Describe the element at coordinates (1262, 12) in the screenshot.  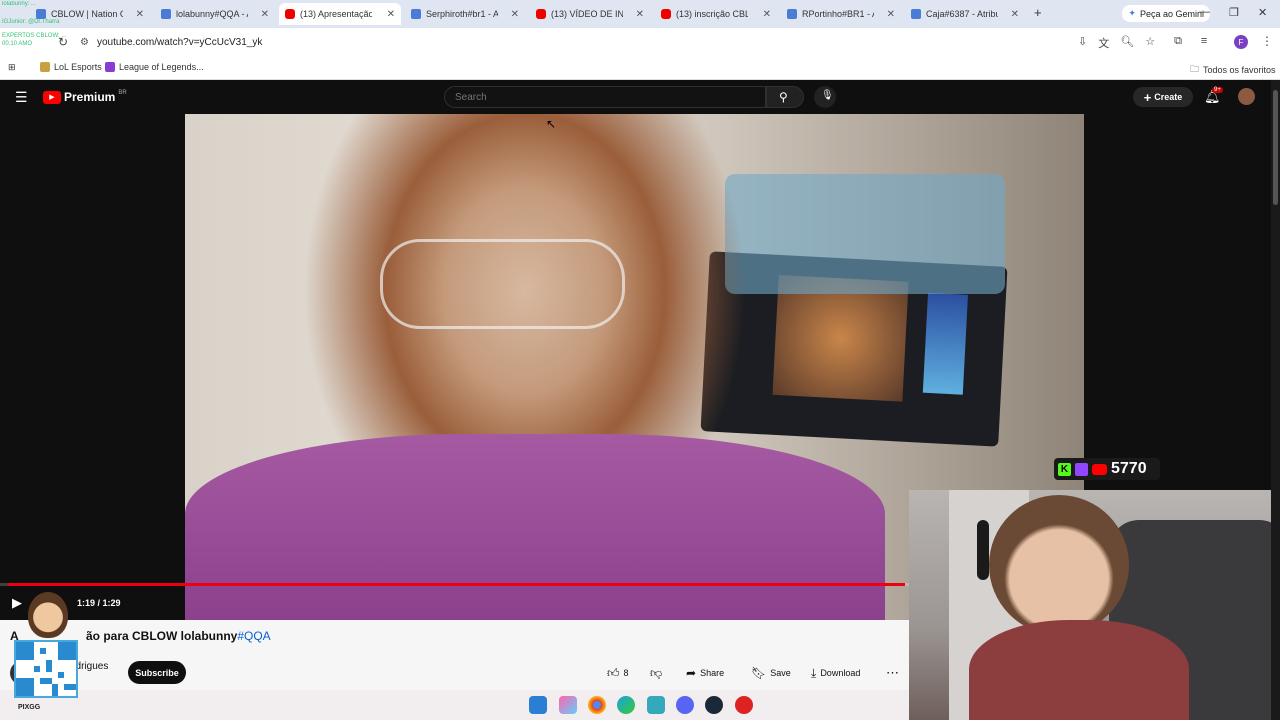
I see `close-window-icon: ✕` at that location.